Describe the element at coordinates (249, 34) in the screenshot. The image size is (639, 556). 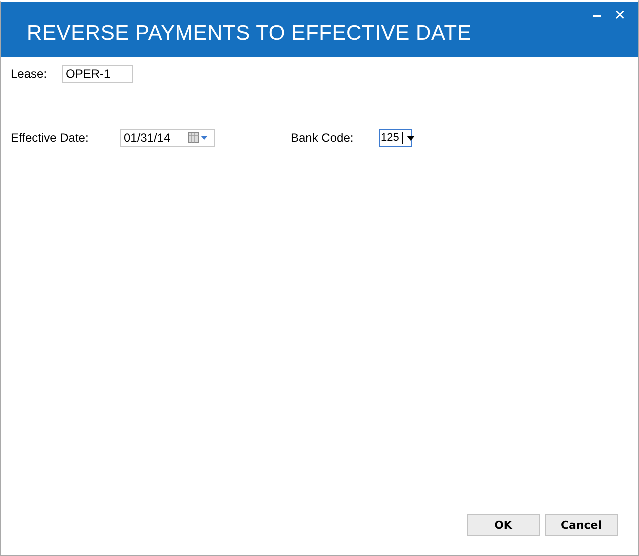
I see `window-title: REVERSE PAYMENTS TO EFFECTIVE DATE` at that location.